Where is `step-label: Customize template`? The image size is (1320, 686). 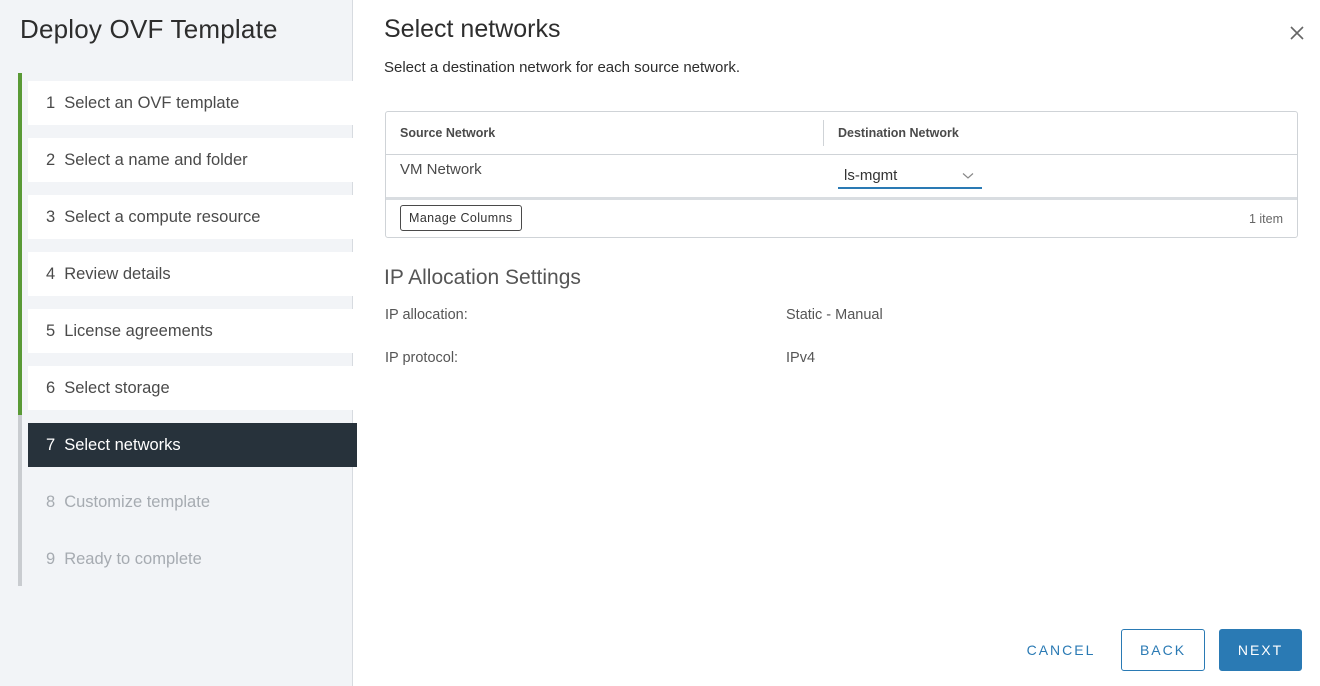 step-label: Customize template is located at coordinates (137, 501).